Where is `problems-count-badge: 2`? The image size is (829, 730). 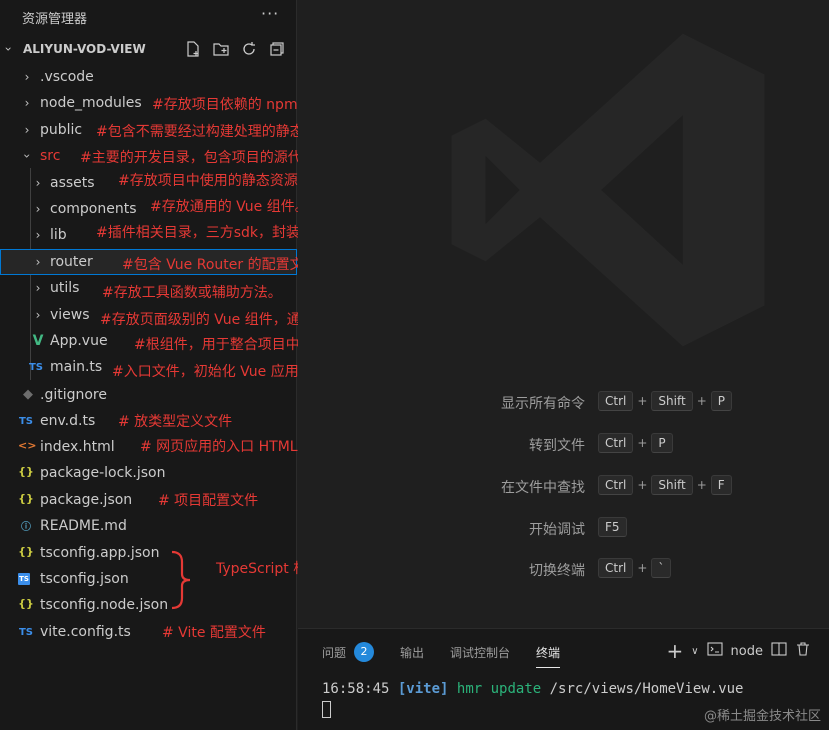
problems-count-badge: 2 is located at coordinates (364, 652).